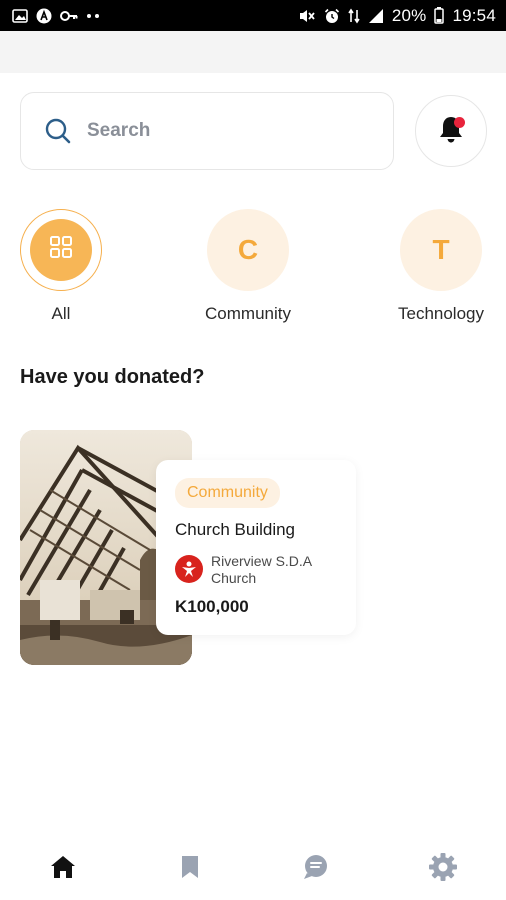 The height and width of the screenshot is (900, 506). What do you see at coordinates (439, 15) in the screenshot?
I see `battery-icon` at bounding box center [439, 15].